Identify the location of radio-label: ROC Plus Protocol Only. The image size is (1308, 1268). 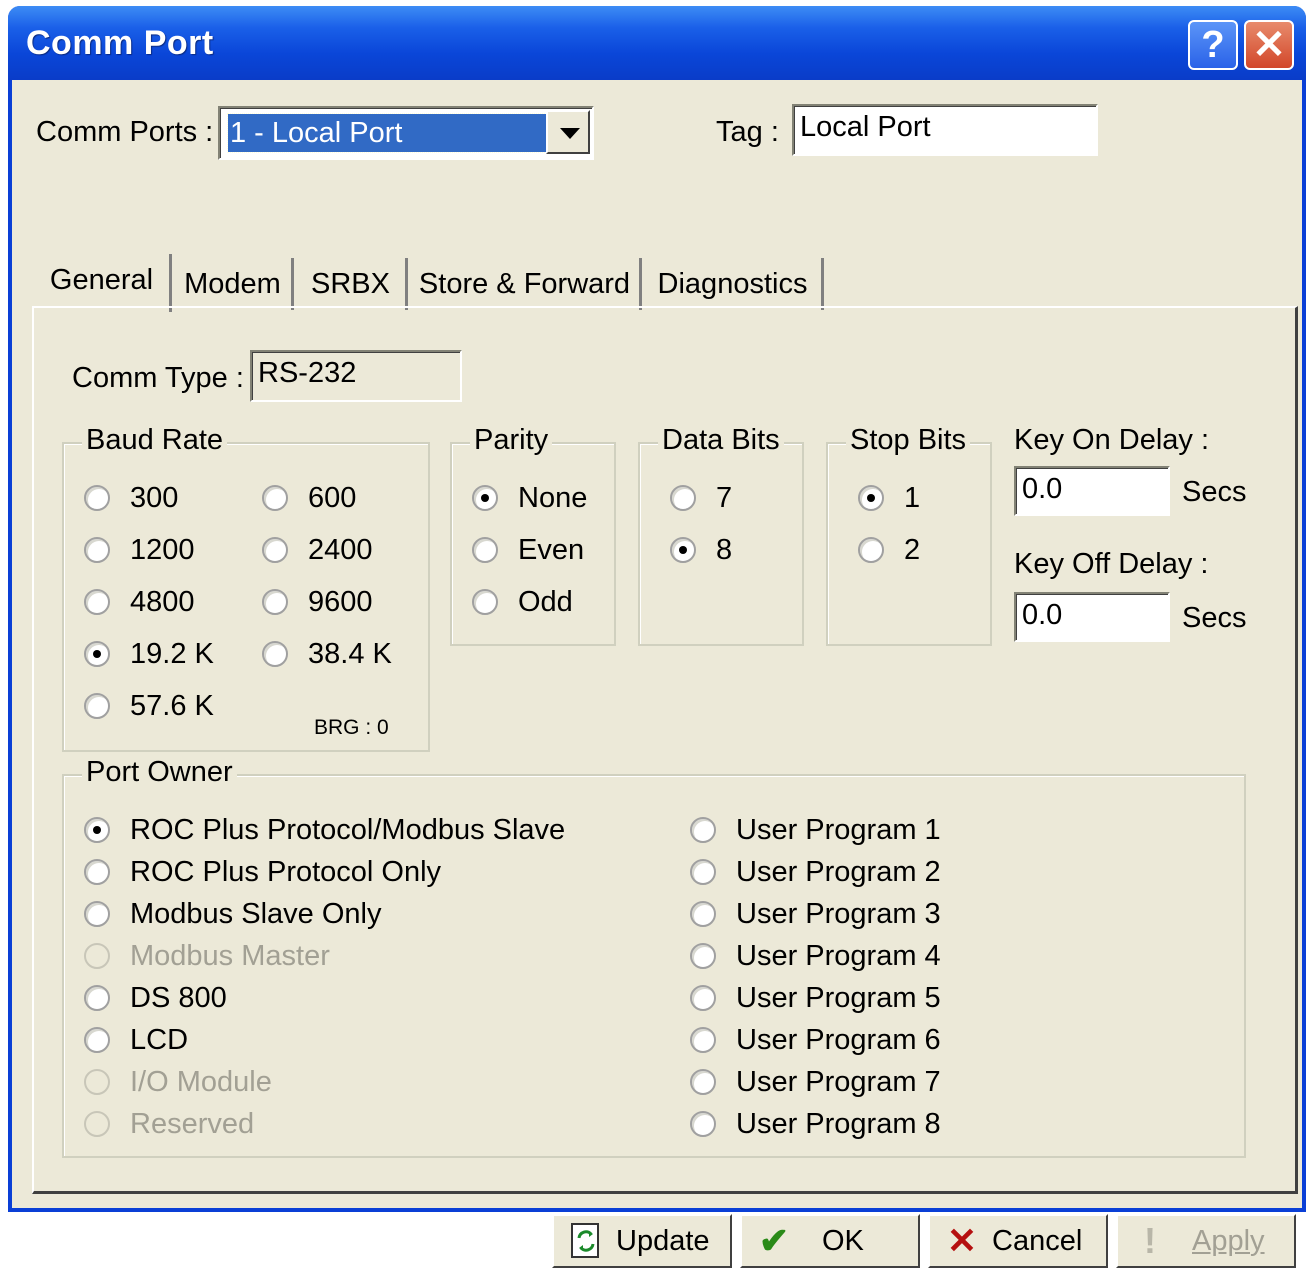
(286, 871).